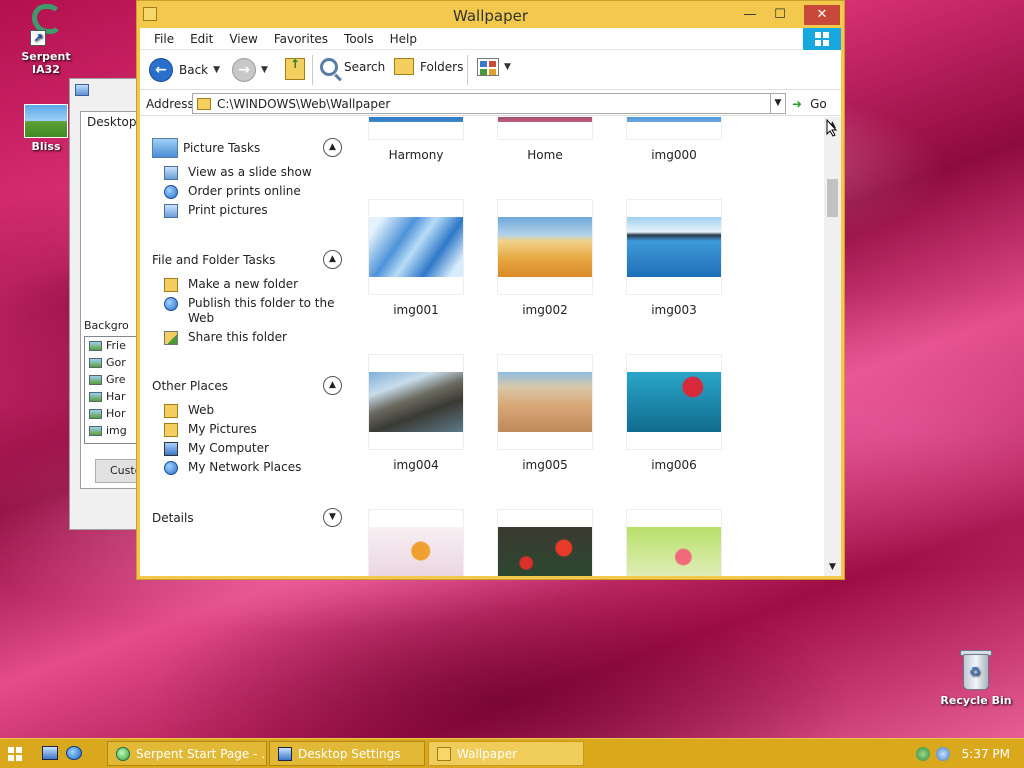 This screenshot has width=1024, height=768. I want to click on tab-desktop: Desktop, so click(110, 122).